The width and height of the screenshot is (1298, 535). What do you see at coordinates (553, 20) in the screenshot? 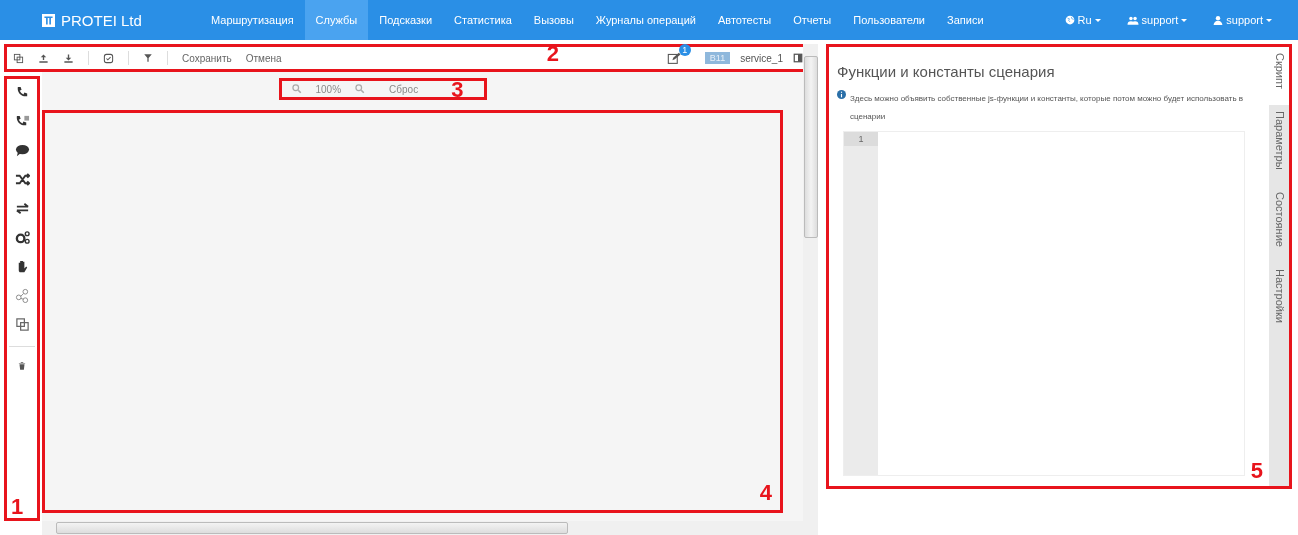
I see `nav-item: Вызовы` at bounding box center [553, 20].